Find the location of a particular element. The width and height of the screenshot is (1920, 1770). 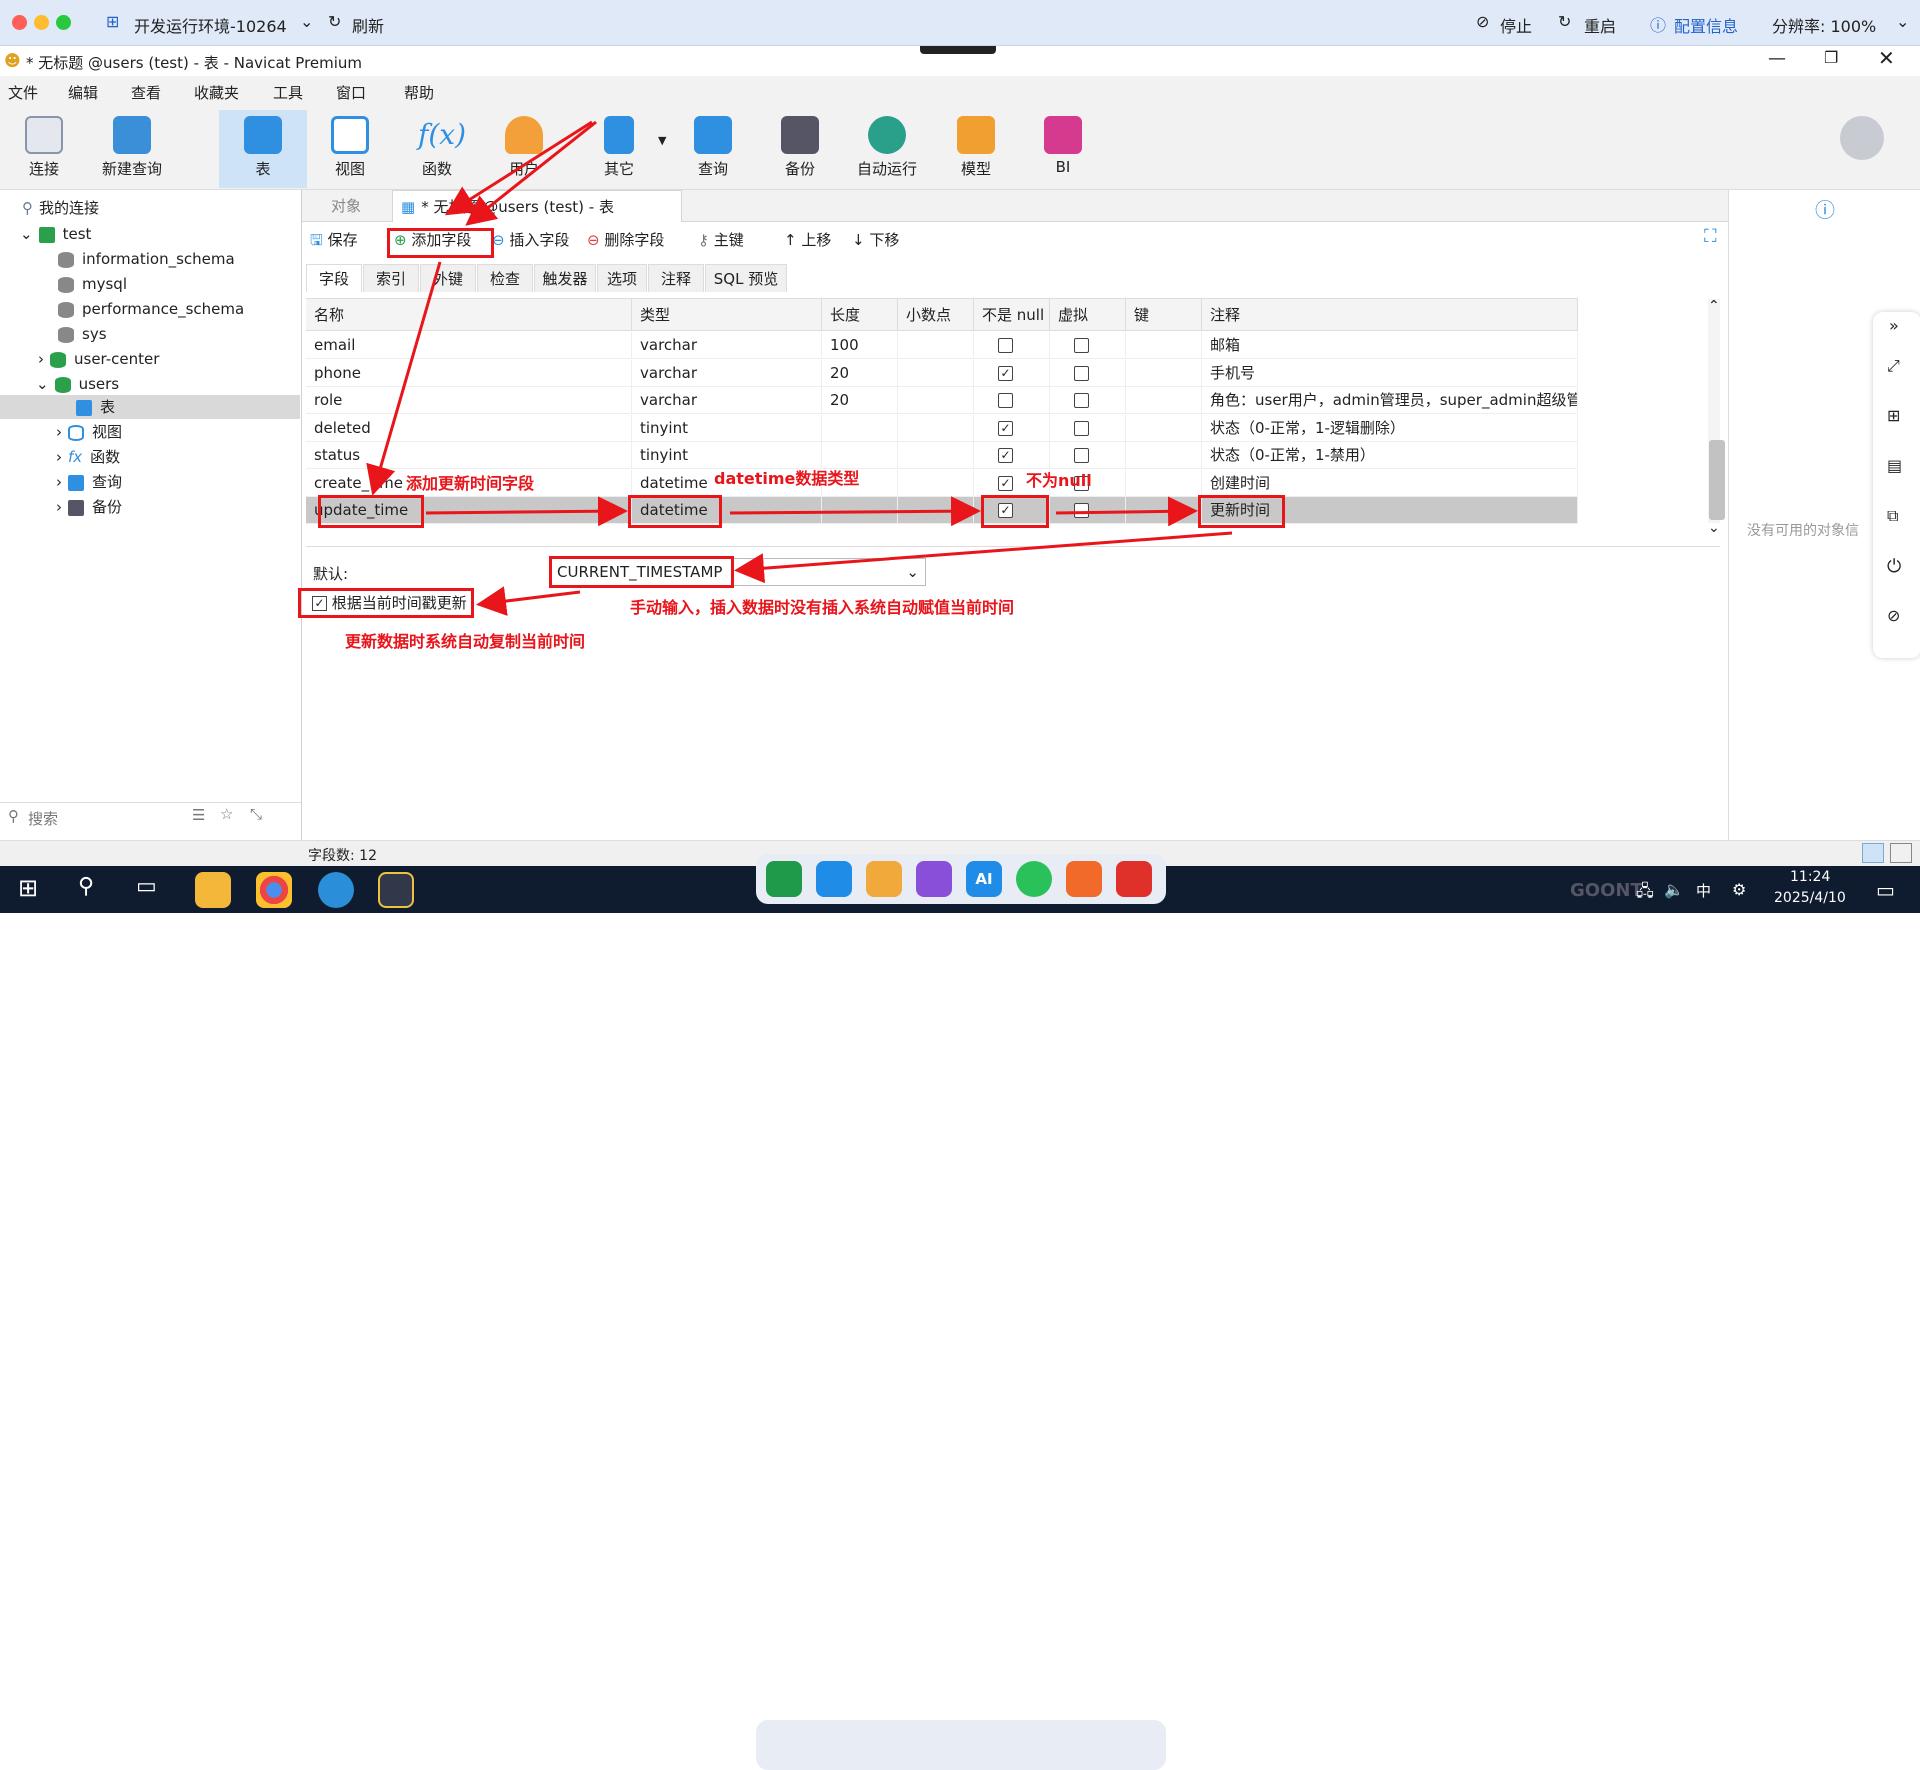

dock-ai-icon: AI is located at coordinates (984, 879).